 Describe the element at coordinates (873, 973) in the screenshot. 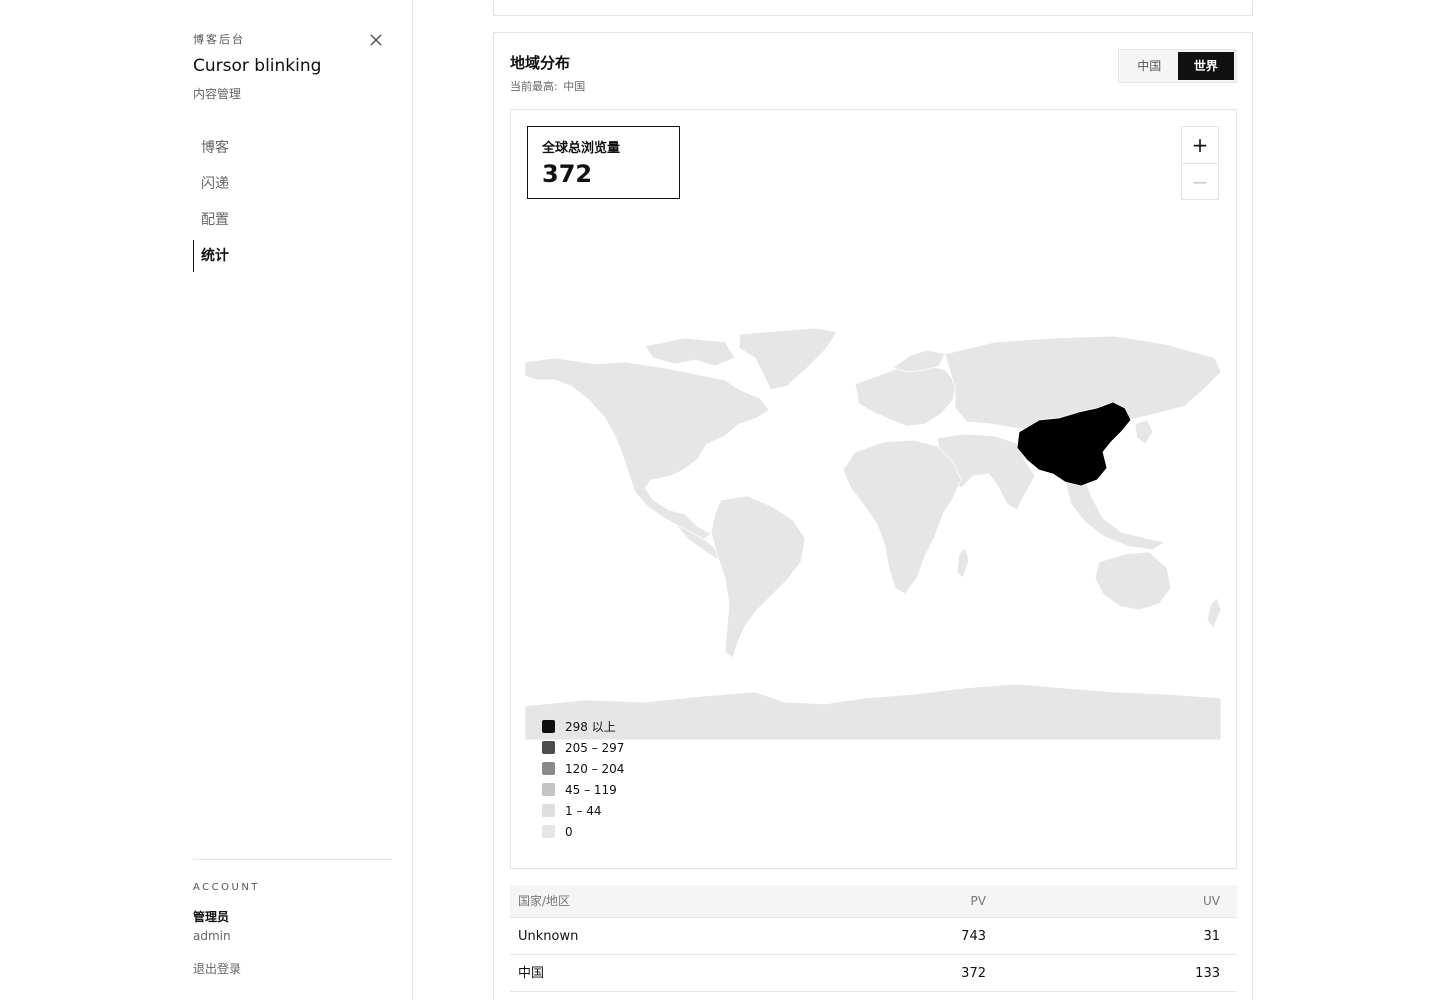

I see `table-row: 中国 372 133` at that location.